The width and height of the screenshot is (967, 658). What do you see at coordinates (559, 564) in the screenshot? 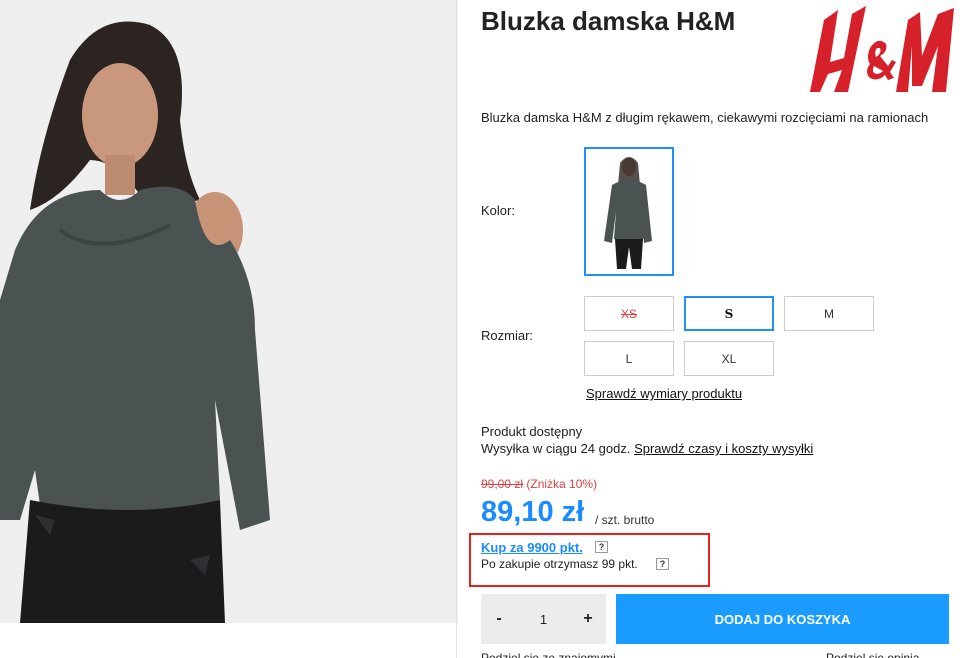
I see `points-earned-text: Po zakupie otrzymasz 99 pkt.` at bounding box center [559, 564].